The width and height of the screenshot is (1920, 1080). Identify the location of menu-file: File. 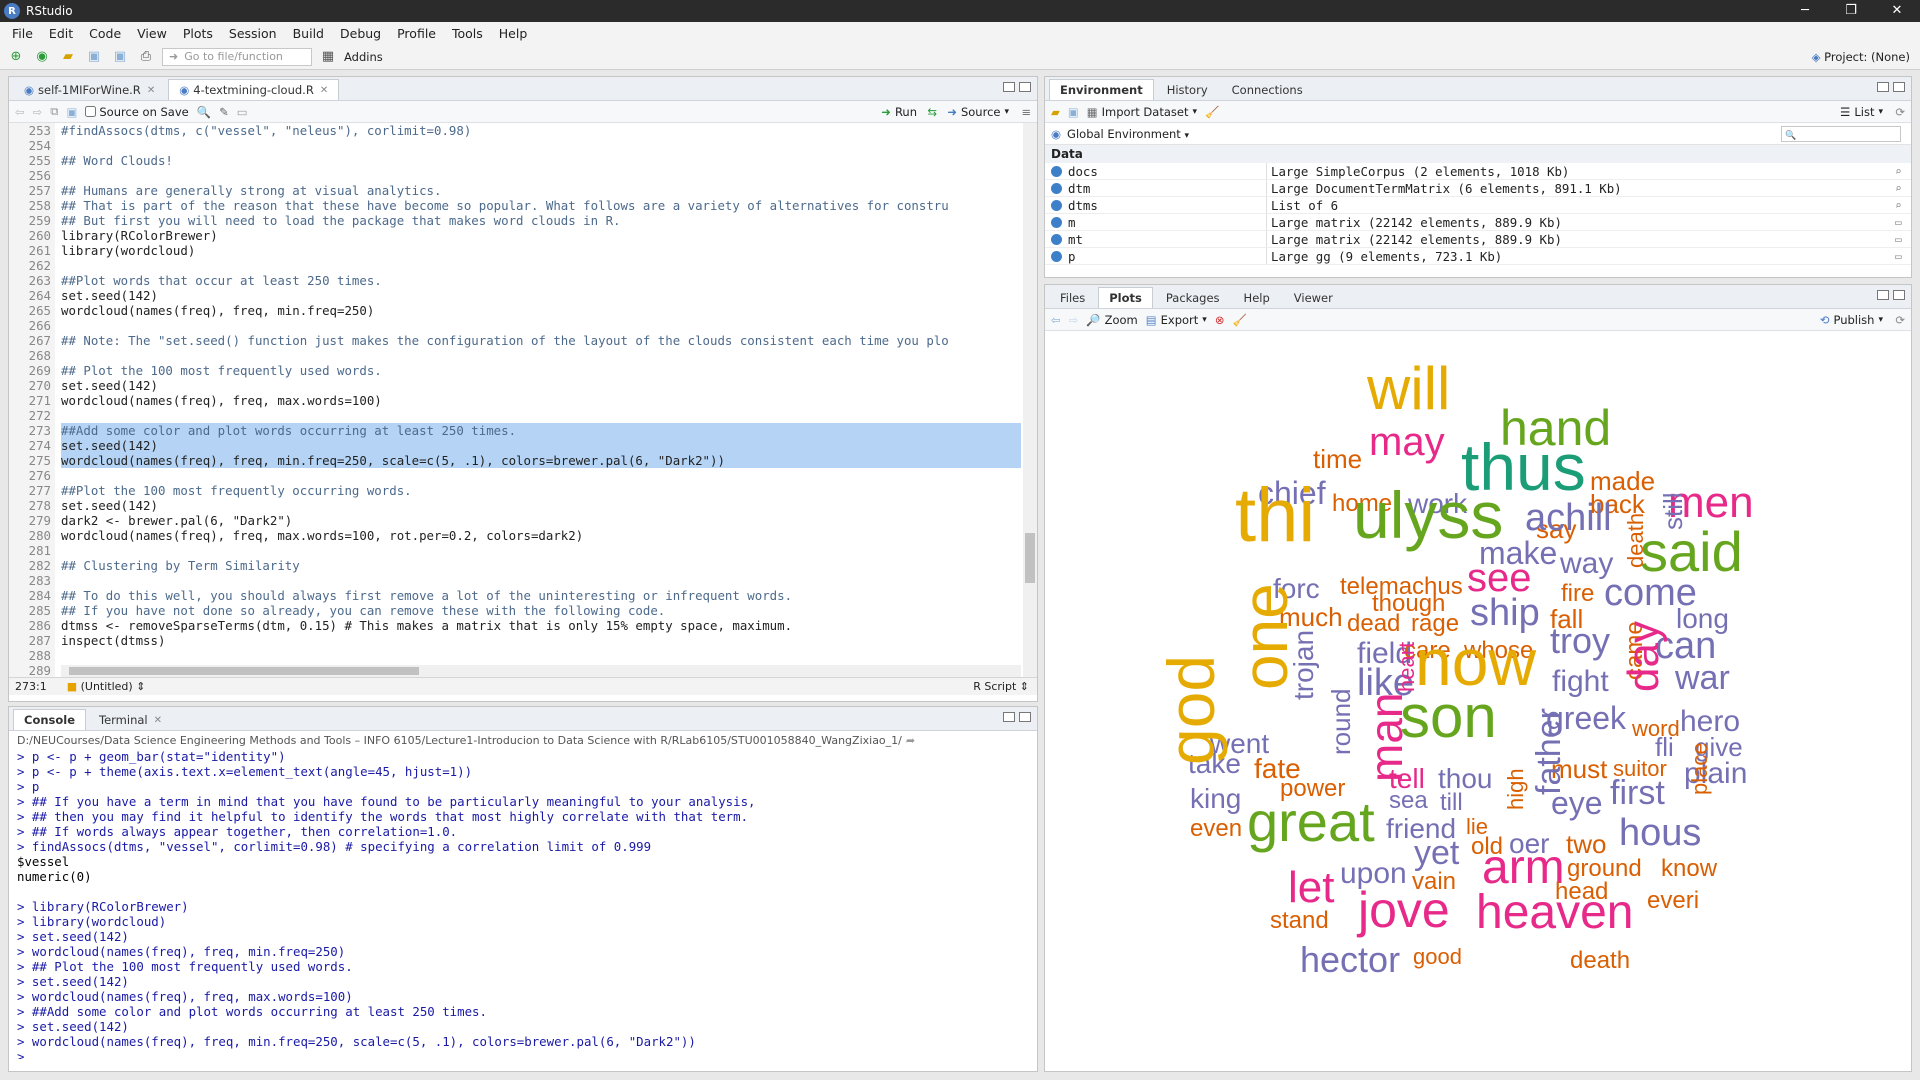
(22, 33).